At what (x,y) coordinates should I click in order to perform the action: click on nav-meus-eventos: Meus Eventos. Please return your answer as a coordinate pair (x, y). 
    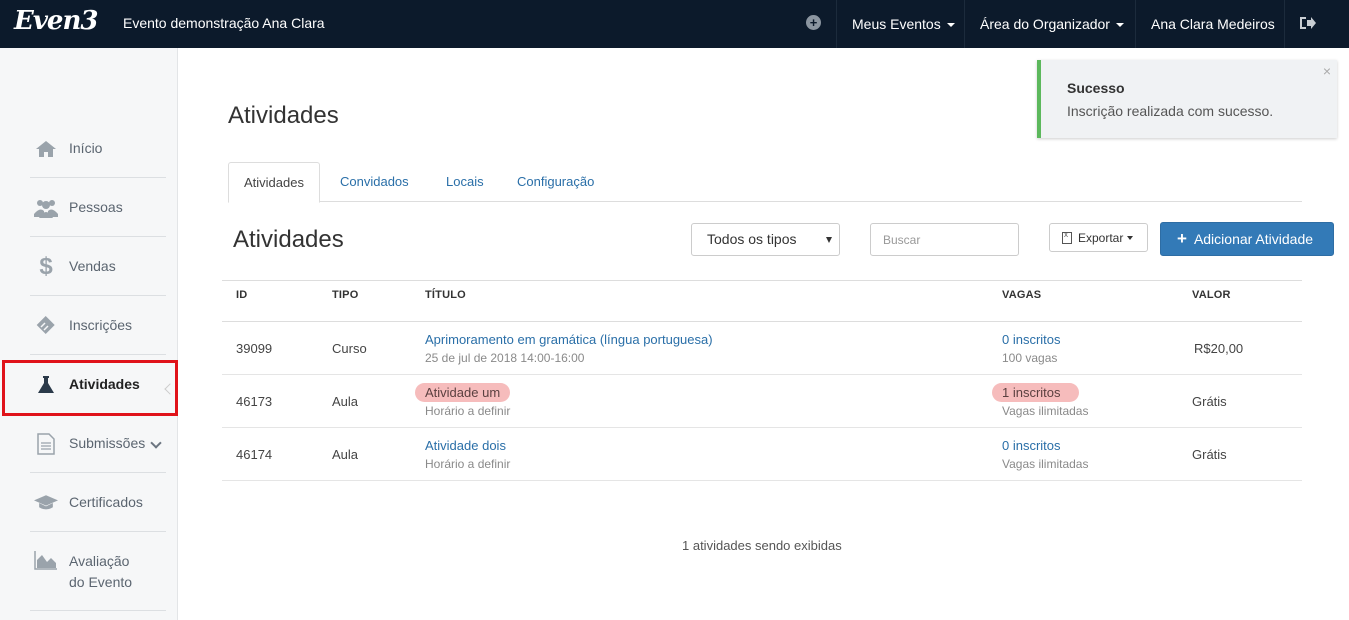
    Looking at the image, I should click on (903, 24).